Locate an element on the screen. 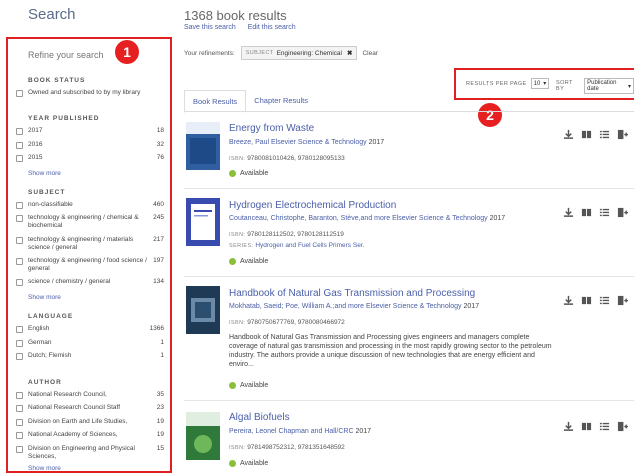 This screenshot has width=634, height=476. chip-remove-icon: ✖ is located at coordinates (349, 53).